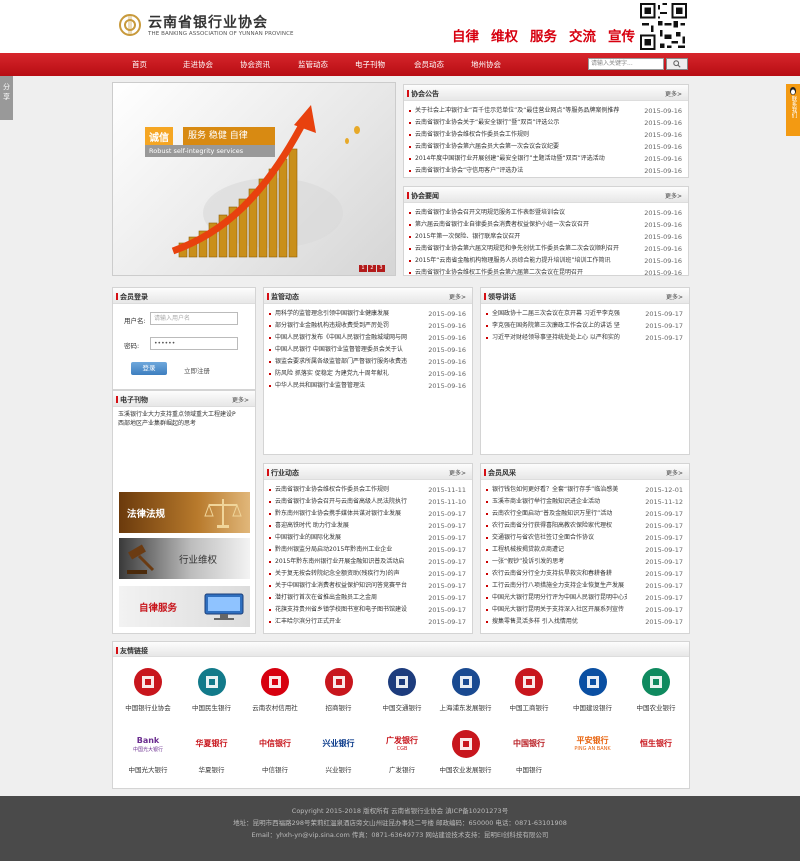 The width and height of the screenshot is (800, 861). I want to click on news-title: 云南省银行业协会召开与云南省高级人民法院执行, so click(342, 502).